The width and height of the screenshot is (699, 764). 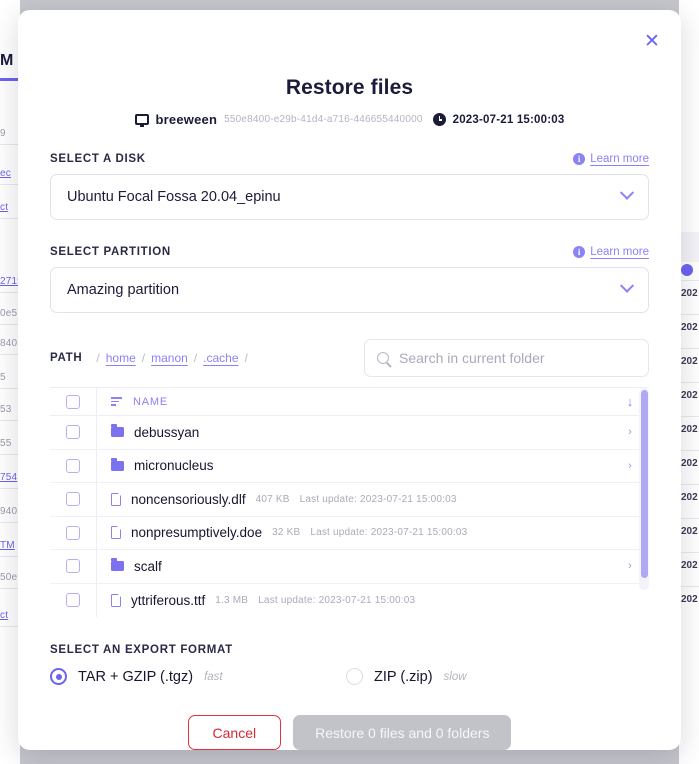 I want to click on row-file-size: 407 KB, so click(x=272, y=499).